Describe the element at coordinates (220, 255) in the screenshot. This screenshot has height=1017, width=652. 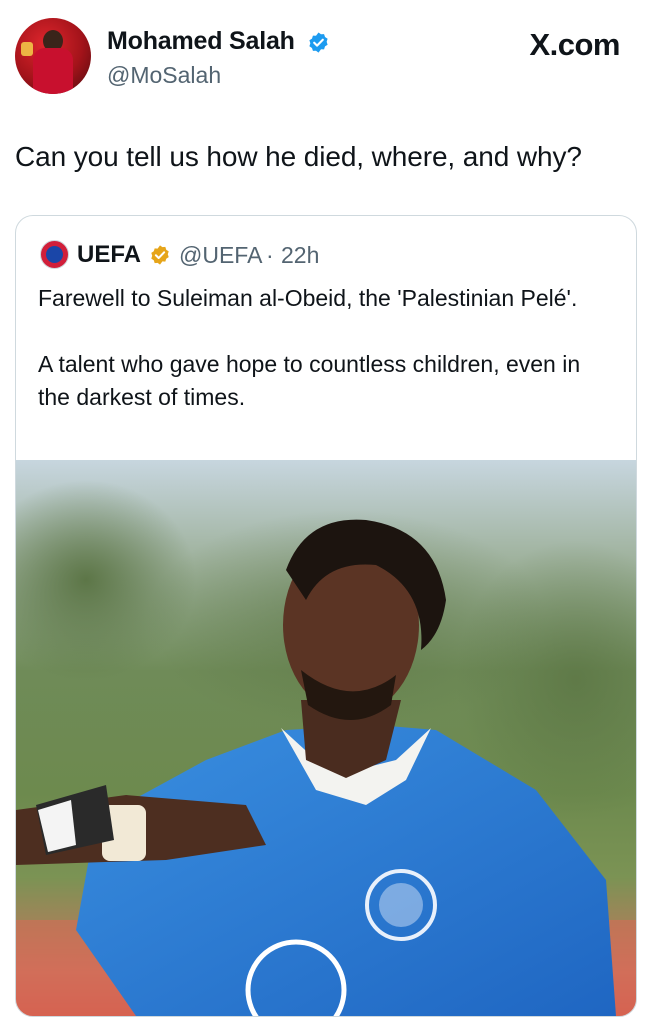
I see `quoted-author-handle: @UEFA` at that location.